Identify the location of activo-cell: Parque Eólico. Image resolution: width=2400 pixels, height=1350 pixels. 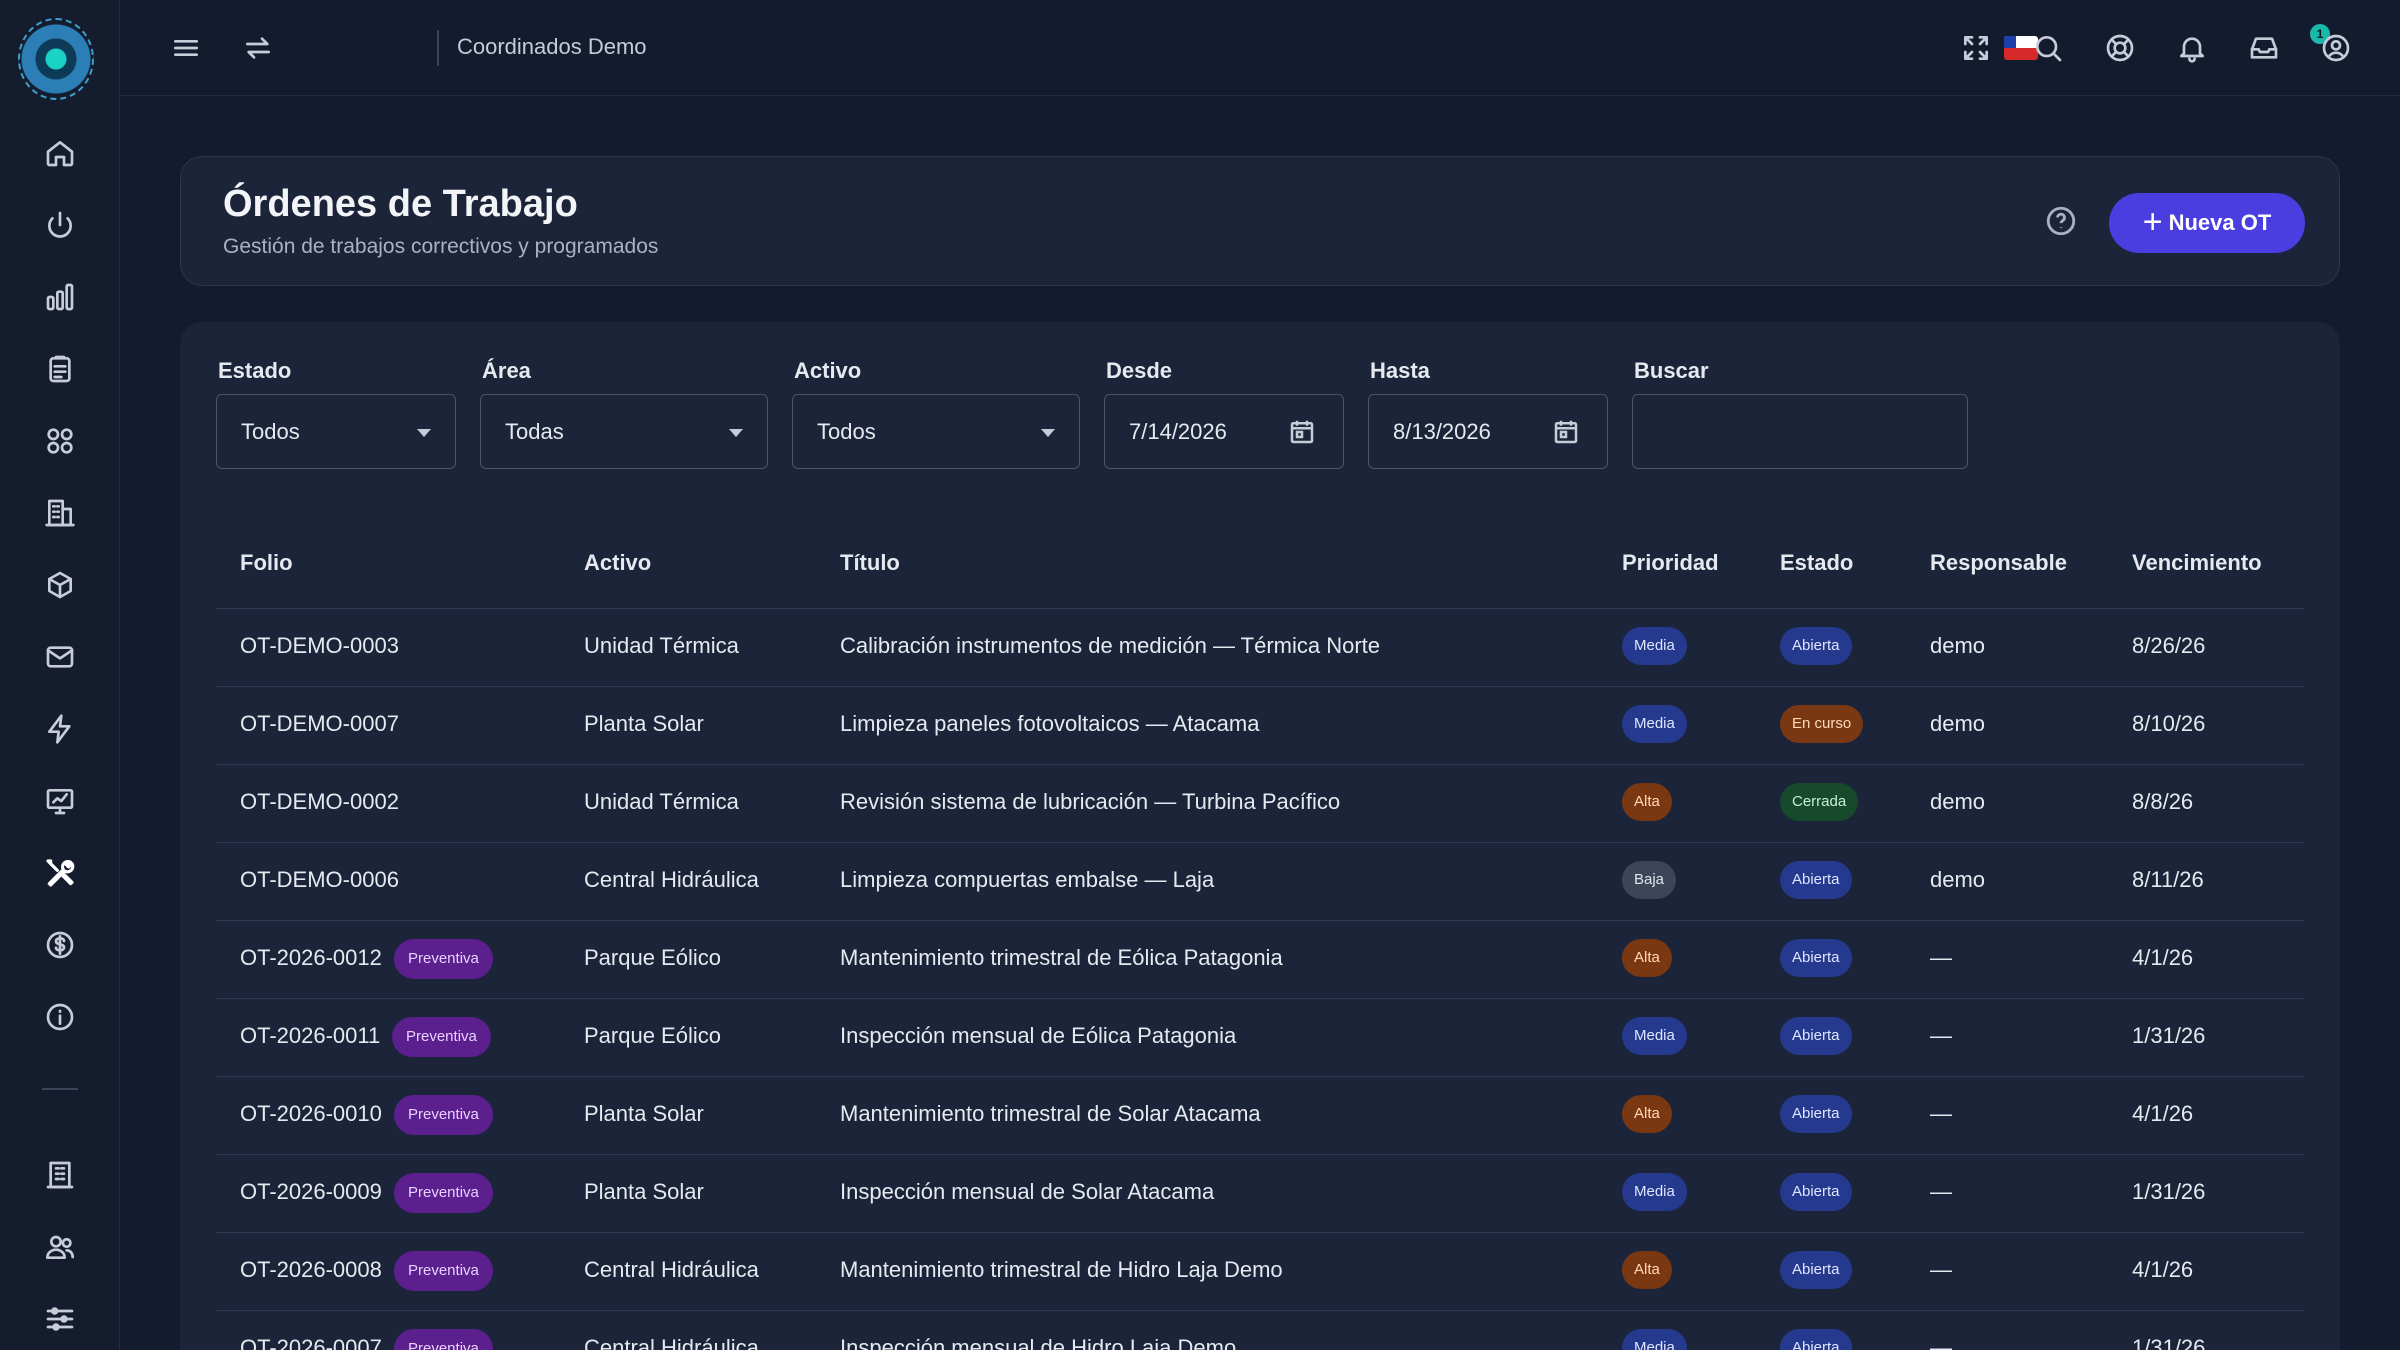
(652, 957).